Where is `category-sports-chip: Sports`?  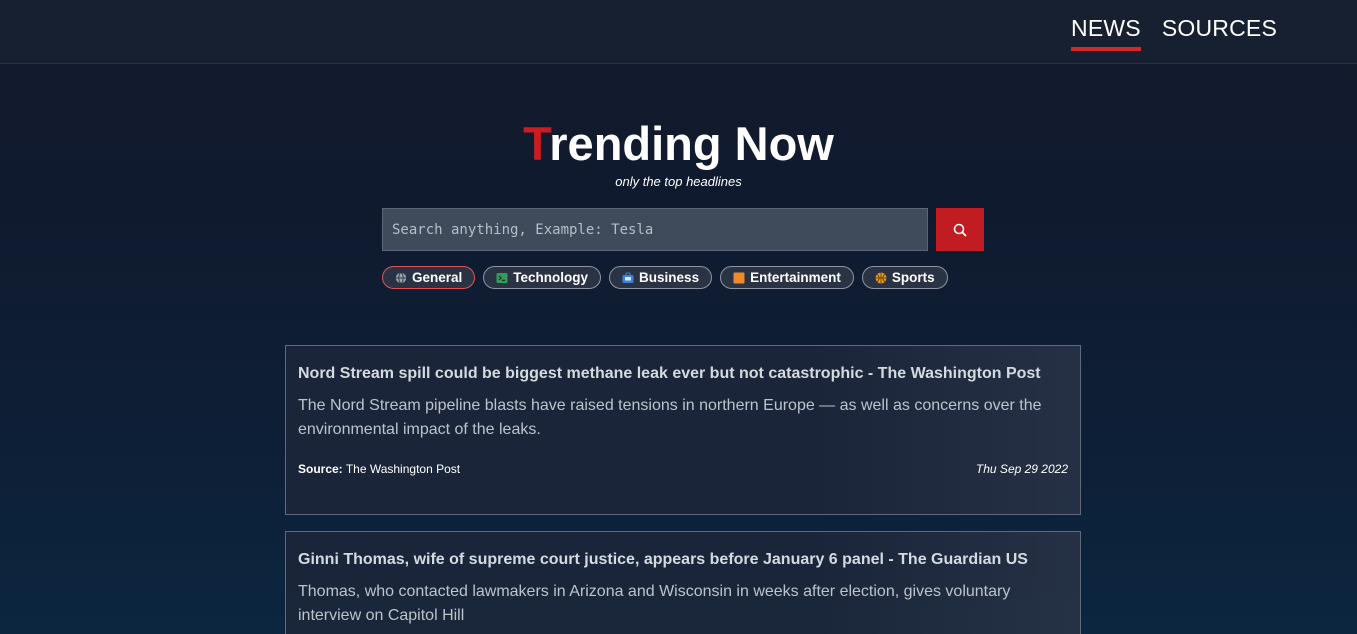 category-sports-chip: Sports is located at coordinates (904, 277).